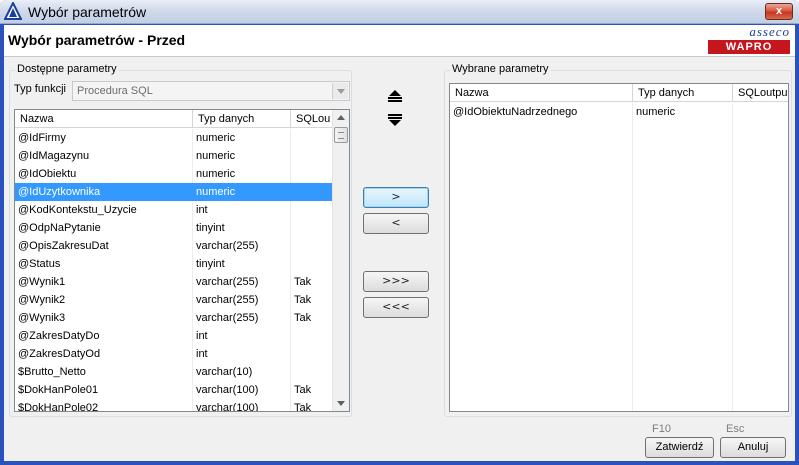 This screenshot has width=799, height=465. I want to click on selected-params-label: Wybrane parametry, so click(500, 69).